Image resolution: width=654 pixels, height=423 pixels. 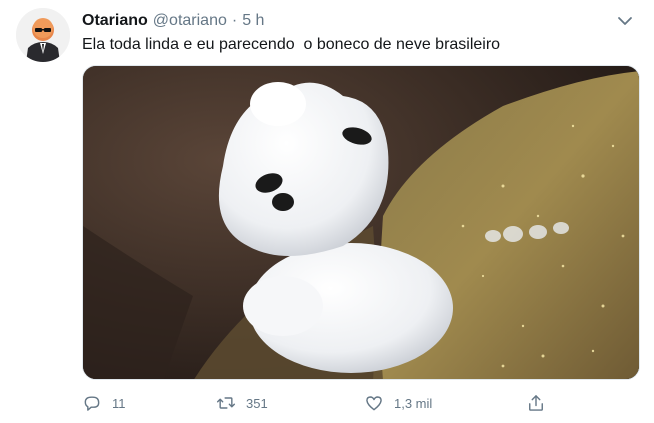 I want to click on avatar, so click(x=43, y=35).